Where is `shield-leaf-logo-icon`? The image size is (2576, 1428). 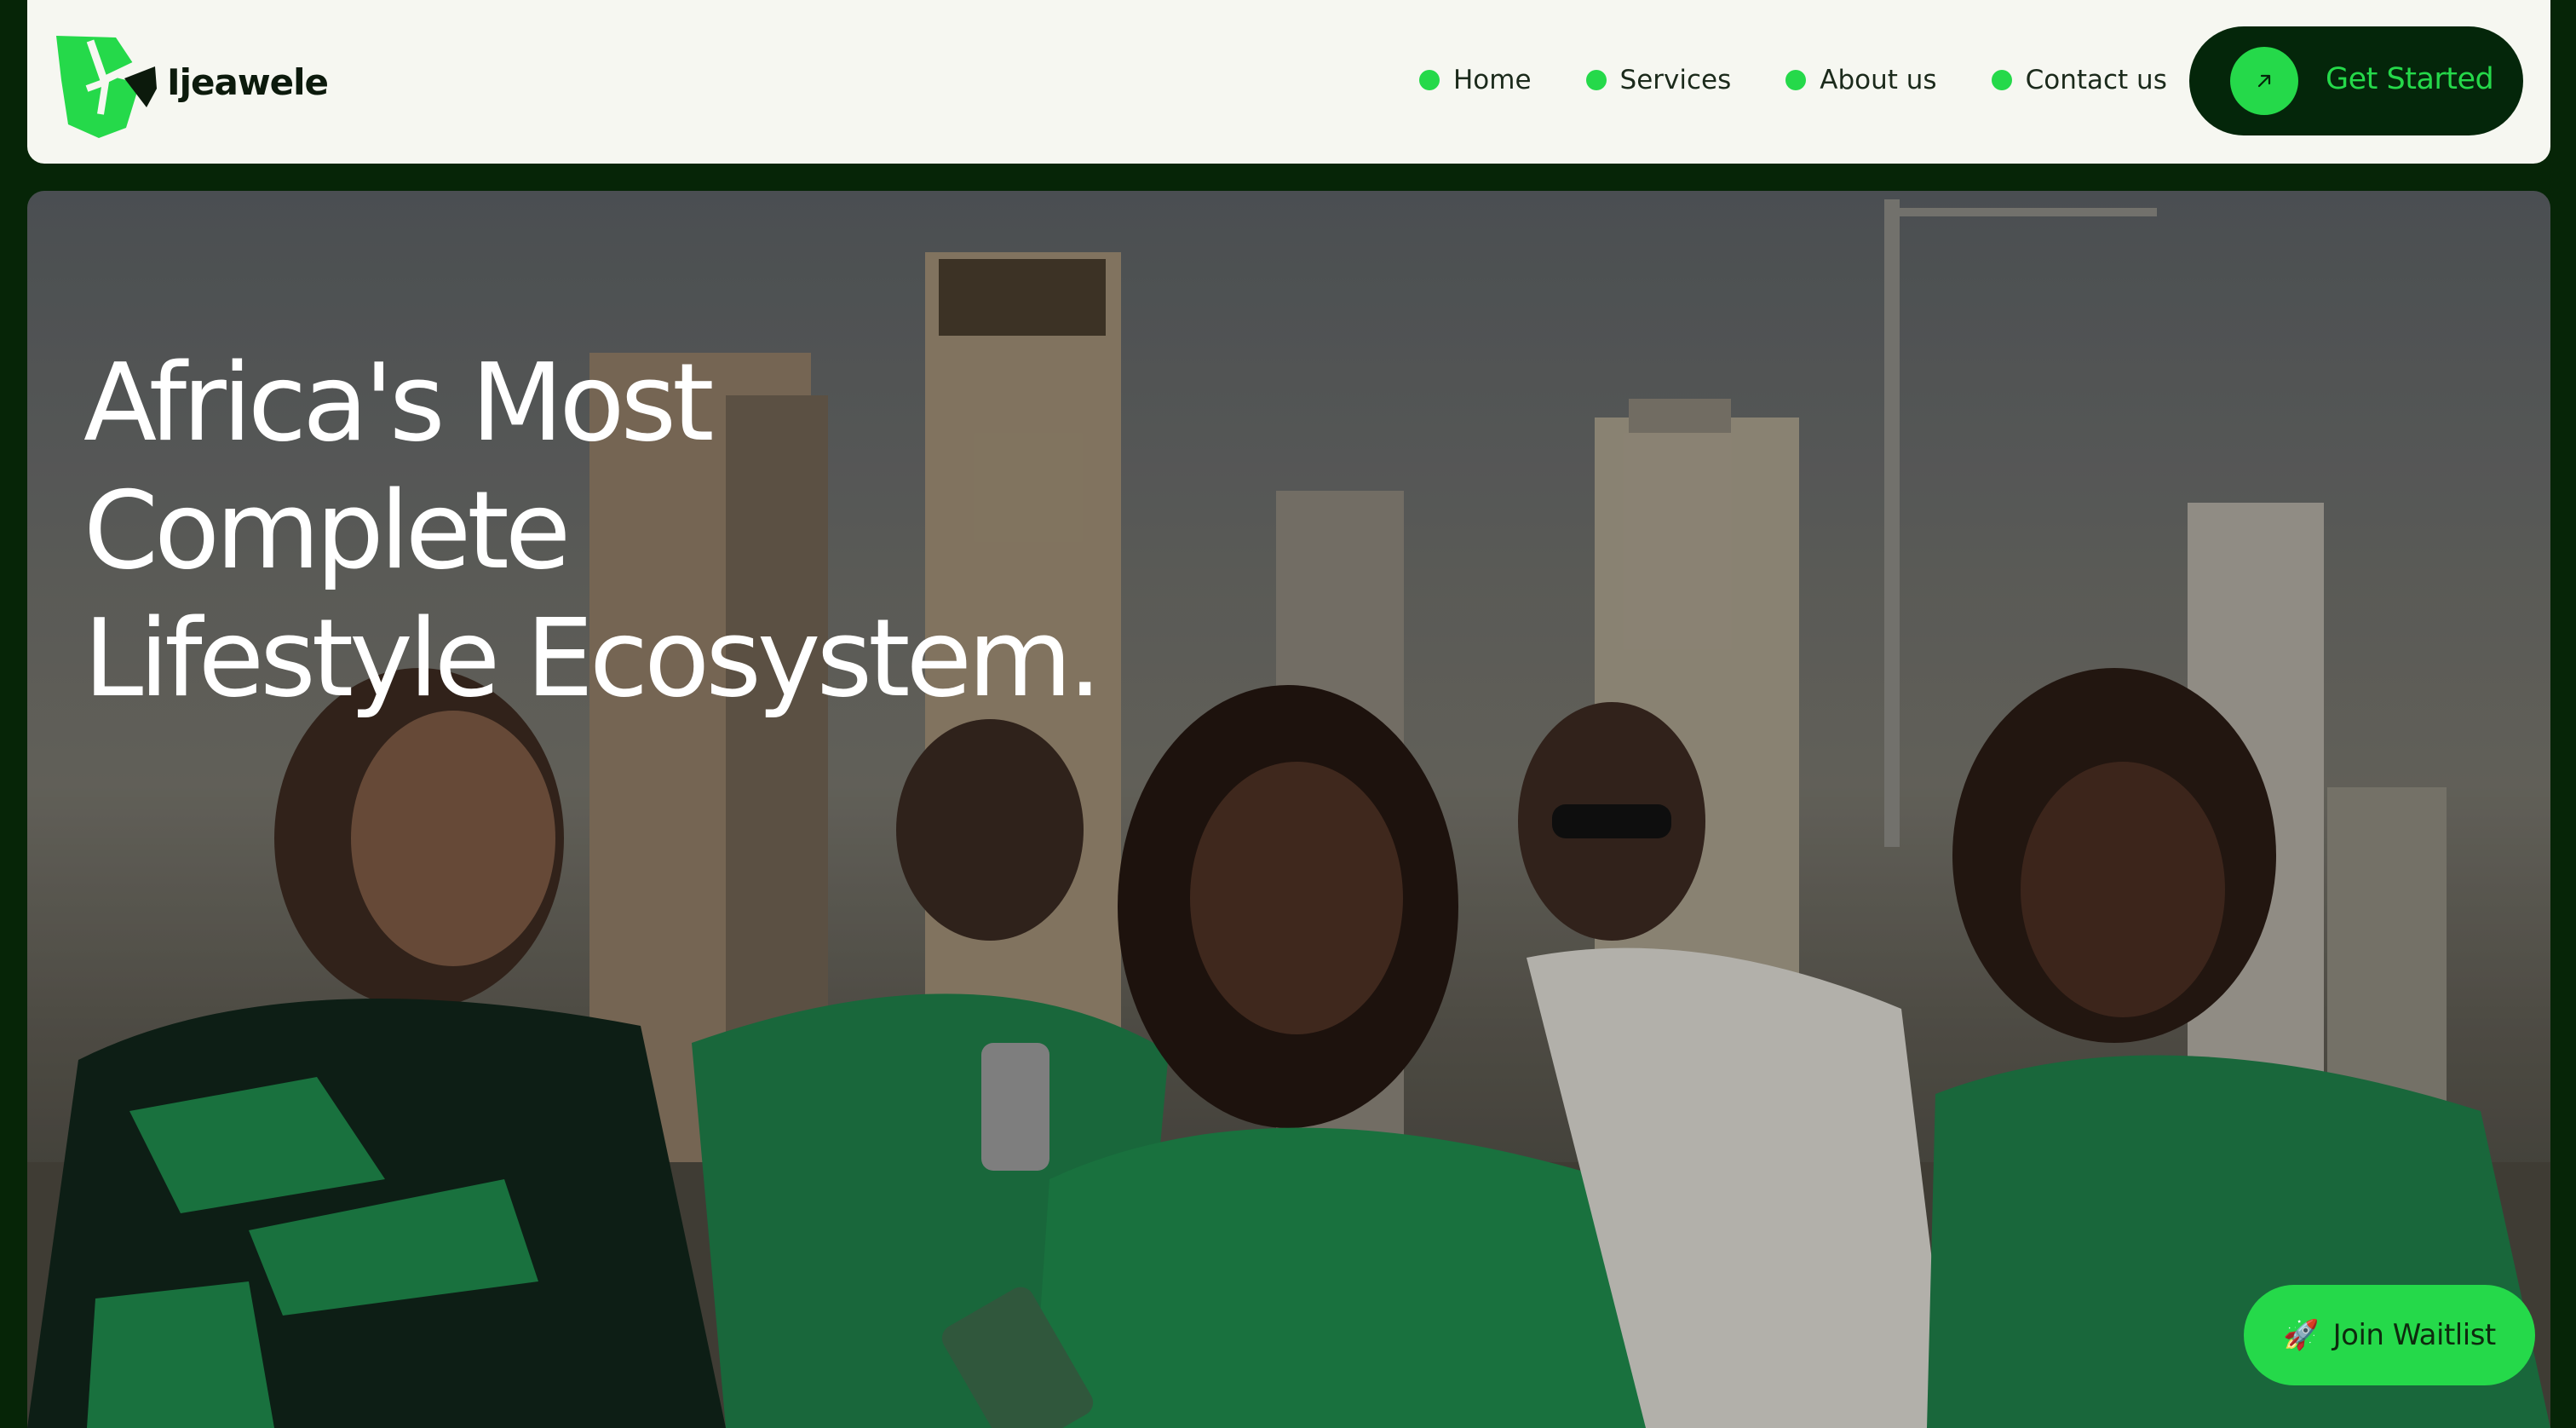 shield-leaf-logo-icon is located at coordinates (107, 87).